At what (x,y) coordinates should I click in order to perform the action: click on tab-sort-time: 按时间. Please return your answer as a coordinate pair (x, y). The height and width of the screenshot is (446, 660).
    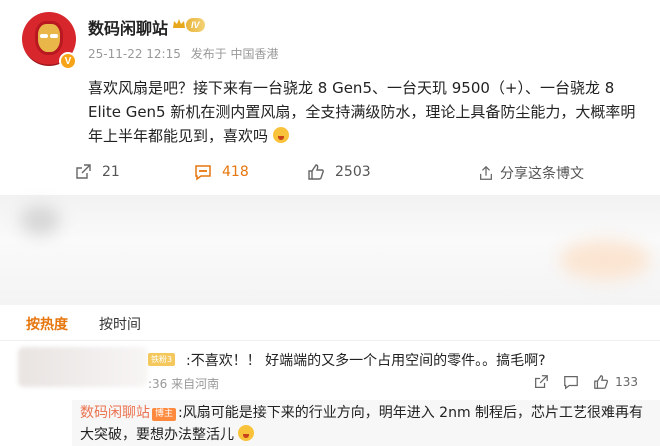
    Looking at the image, I should click on (120, 324).